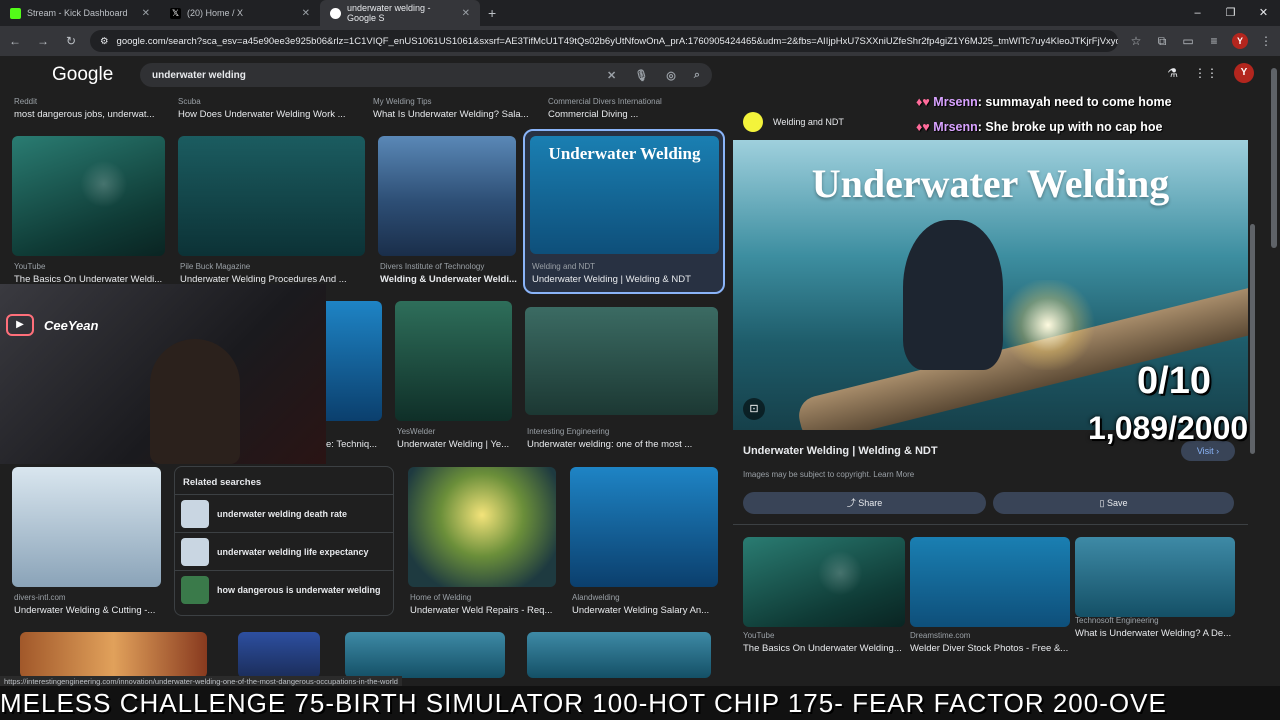 This screenshot has height=720, width=1280. Describe the element at coordinates (195, 551) in the screenshot. I see `related-thumbnail` at that location.